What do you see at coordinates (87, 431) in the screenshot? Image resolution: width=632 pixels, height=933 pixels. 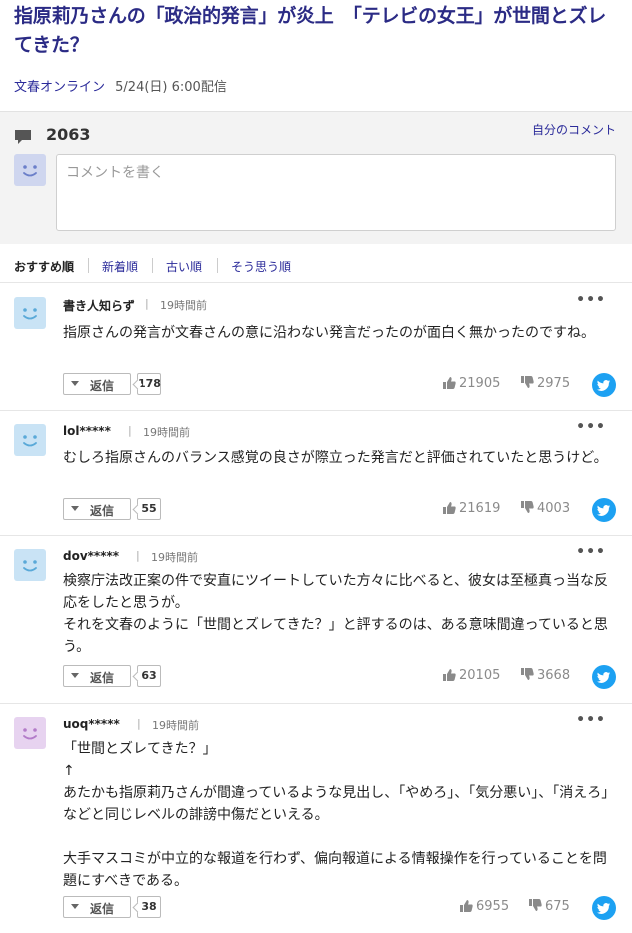 I see `comment-author: lol*****` at bounding box center [87, 431].